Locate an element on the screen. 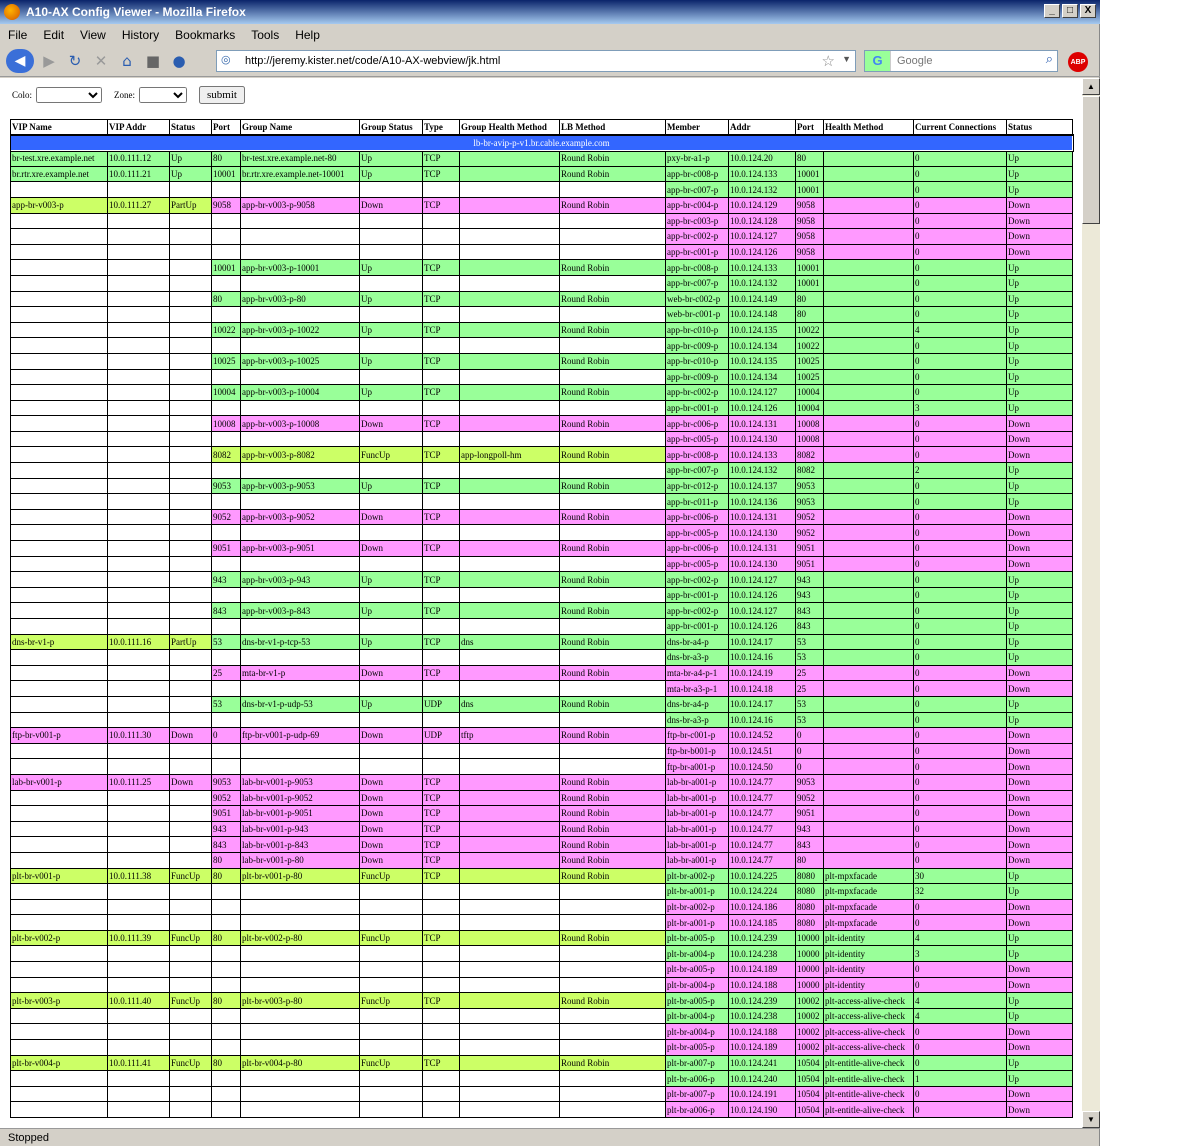 The height and width of the screenshot is (1146, 1182). table-cell: dns is located at coordinates (509, 642).